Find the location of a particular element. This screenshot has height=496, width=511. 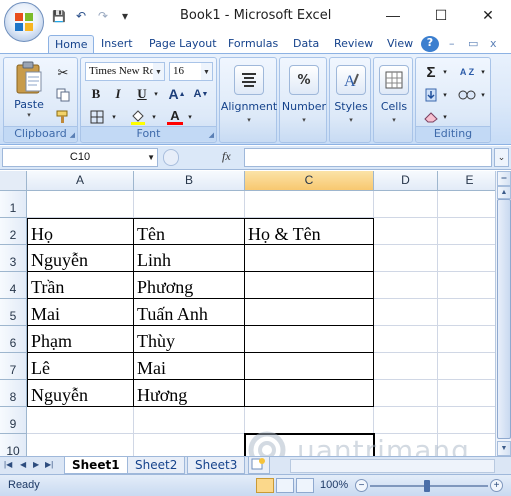

cell-d7 is located at coordinates (406, 366).